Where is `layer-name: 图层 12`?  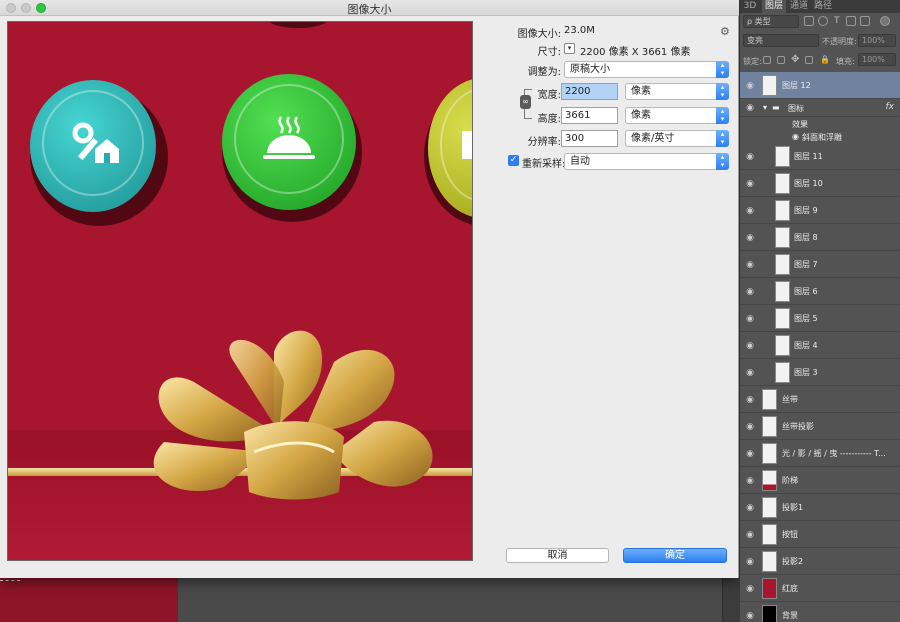
layer-name: 图层 12 is located at coordinates (796, 85).